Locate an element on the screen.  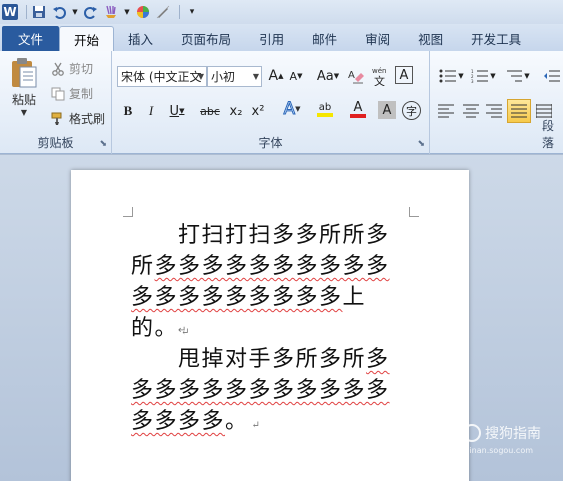
clipboard-launcher-icon: ⬊ is located at coordinates (103, 144).